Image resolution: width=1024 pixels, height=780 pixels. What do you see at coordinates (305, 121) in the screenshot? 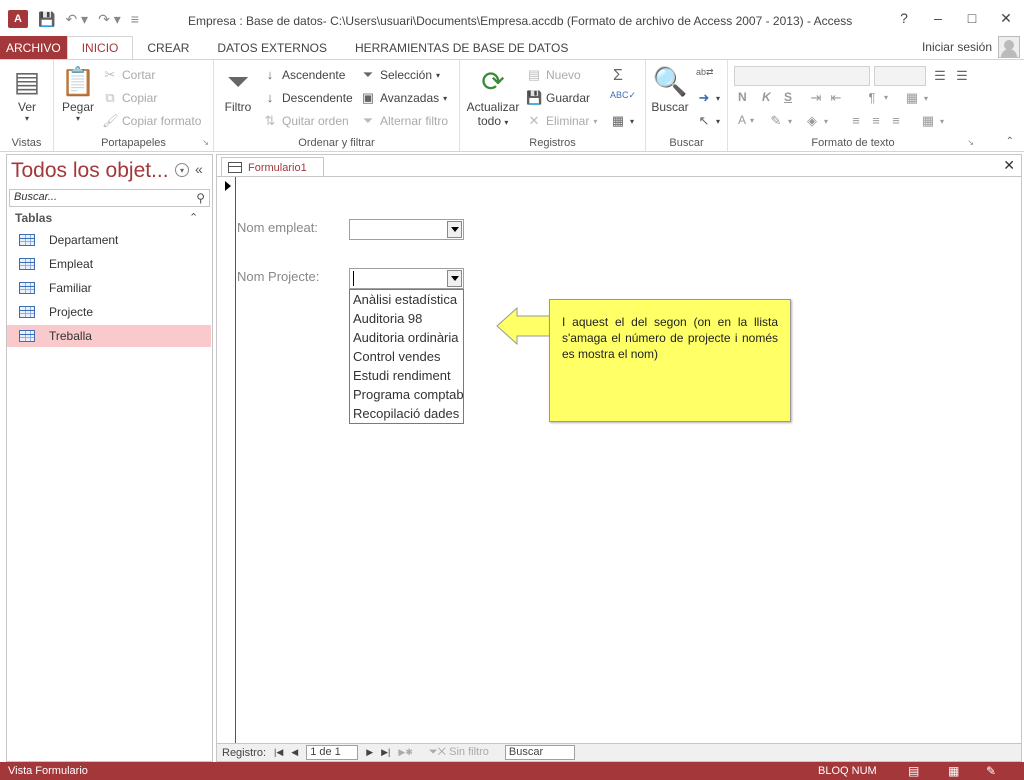
I see `remove-sort-button: ⇅ Quitar orden` at bounding box center [305, 121].